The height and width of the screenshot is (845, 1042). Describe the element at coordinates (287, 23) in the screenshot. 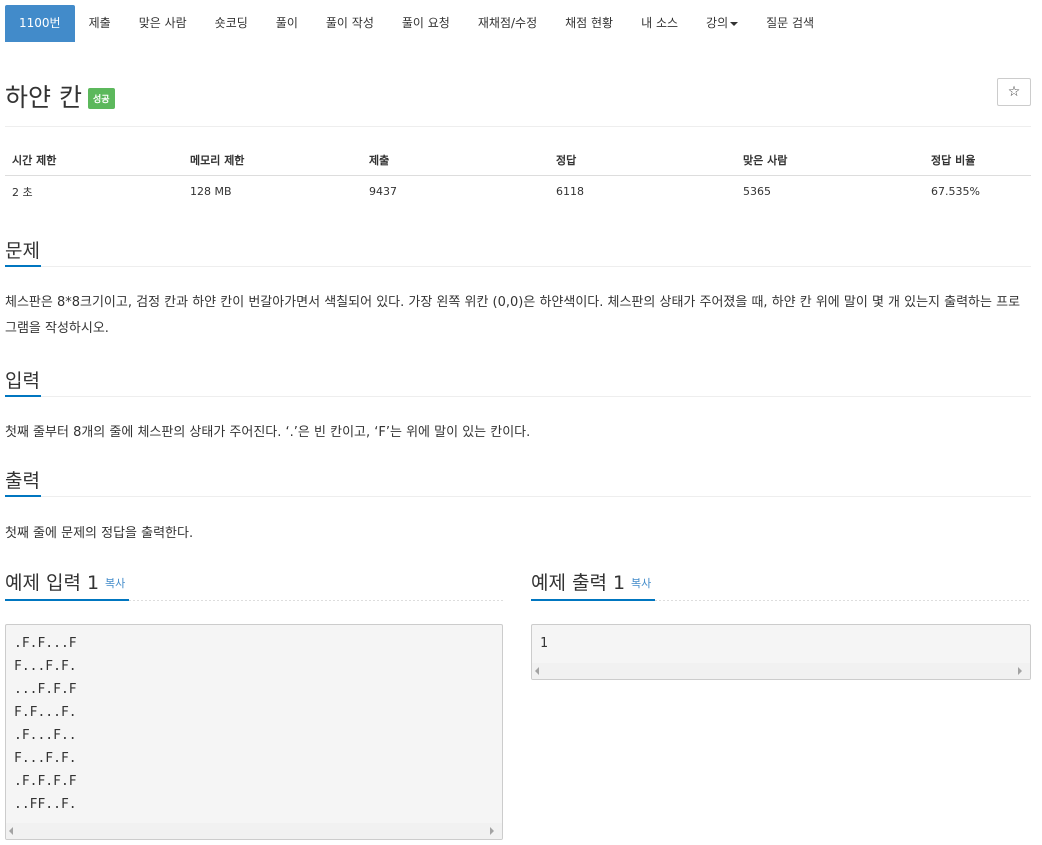

I see `tab-solutions: 풀이` at that location.